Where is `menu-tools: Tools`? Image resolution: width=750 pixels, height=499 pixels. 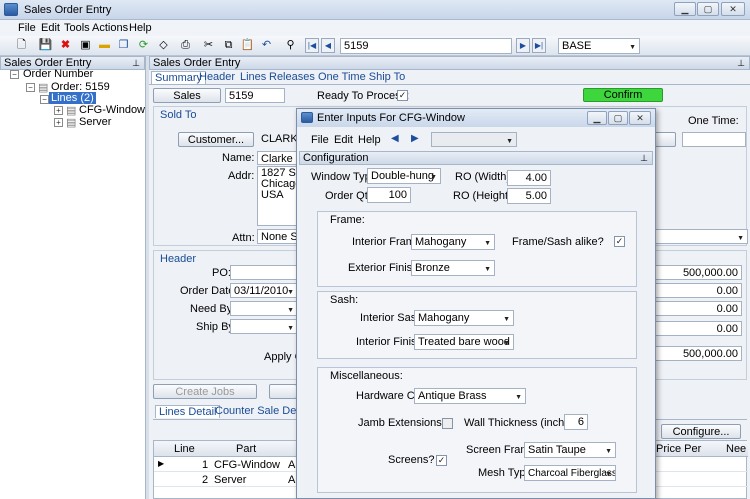 menu-tools: Tools is located at coordinates (77, 28).